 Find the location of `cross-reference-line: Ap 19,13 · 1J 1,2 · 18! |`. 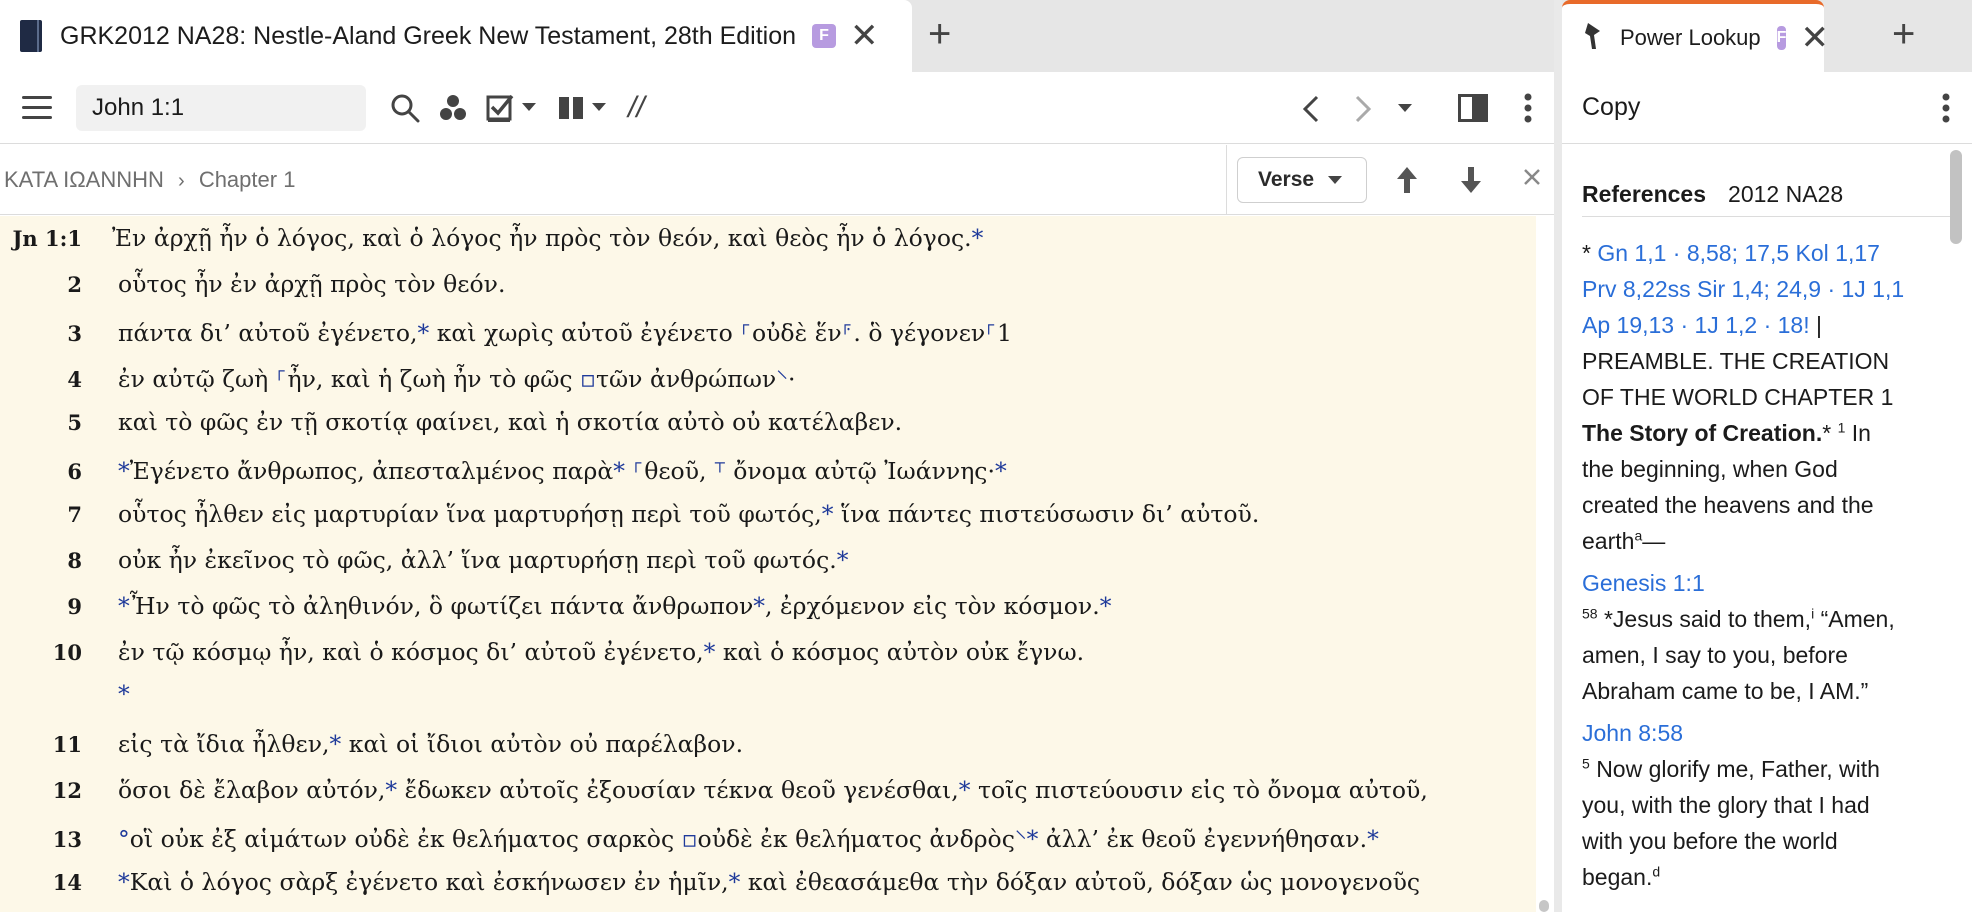

cross-reference-line: Ap 19,13 · 1J 1,2 · 18! | is located at coordinates (1768, 325).